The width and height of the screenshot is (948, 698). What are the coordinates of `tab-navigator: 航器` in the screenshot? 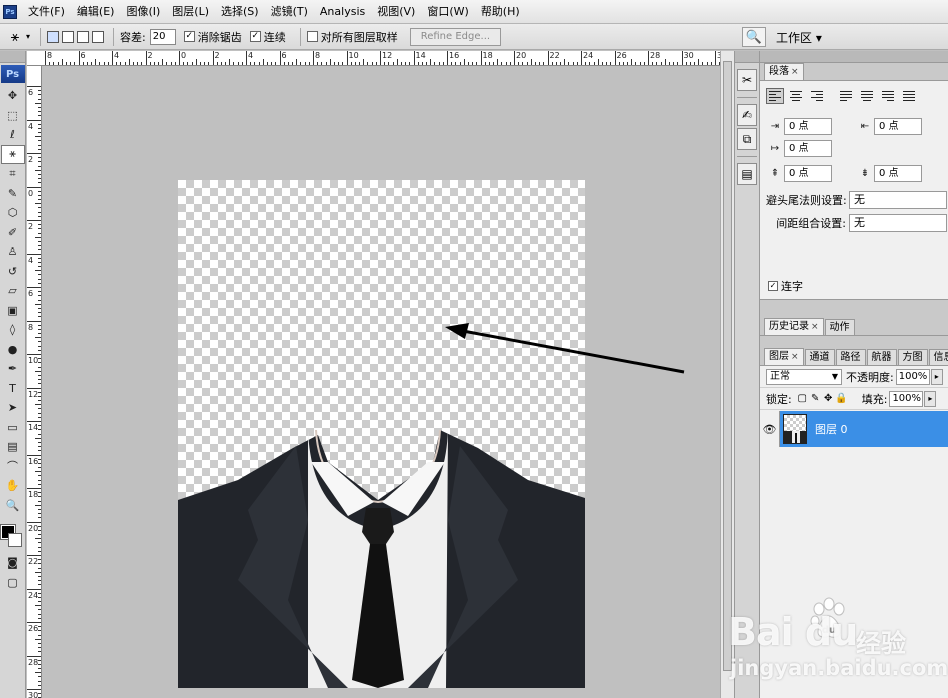 It's located at (881, 357).